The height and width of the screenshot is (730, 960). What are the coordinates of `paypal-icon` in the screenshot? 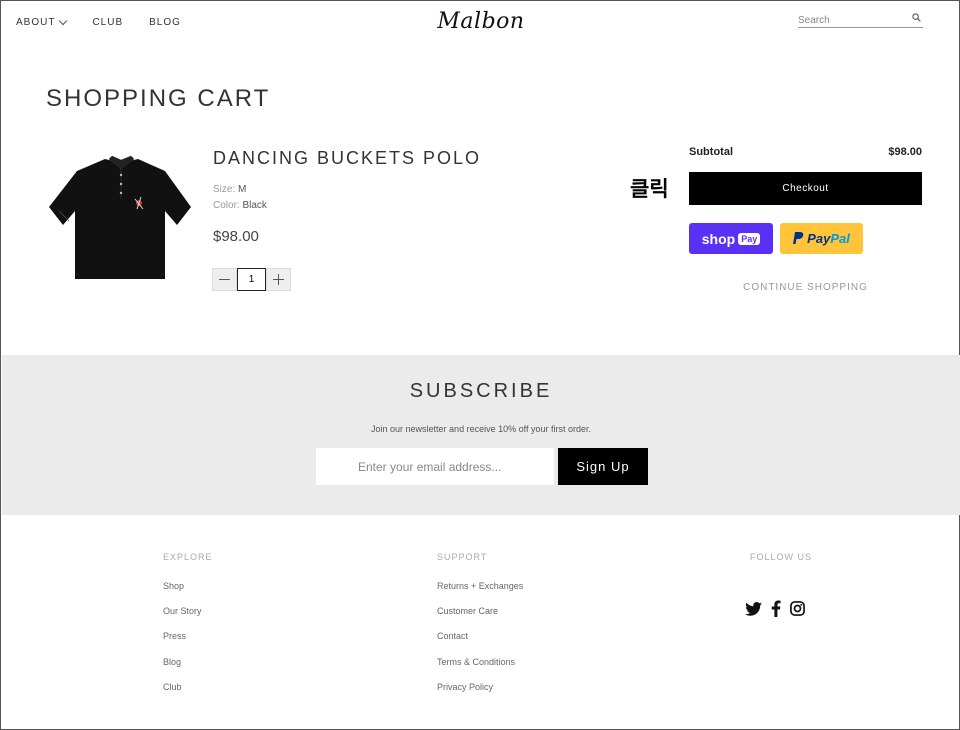 It's located at (798, 238).